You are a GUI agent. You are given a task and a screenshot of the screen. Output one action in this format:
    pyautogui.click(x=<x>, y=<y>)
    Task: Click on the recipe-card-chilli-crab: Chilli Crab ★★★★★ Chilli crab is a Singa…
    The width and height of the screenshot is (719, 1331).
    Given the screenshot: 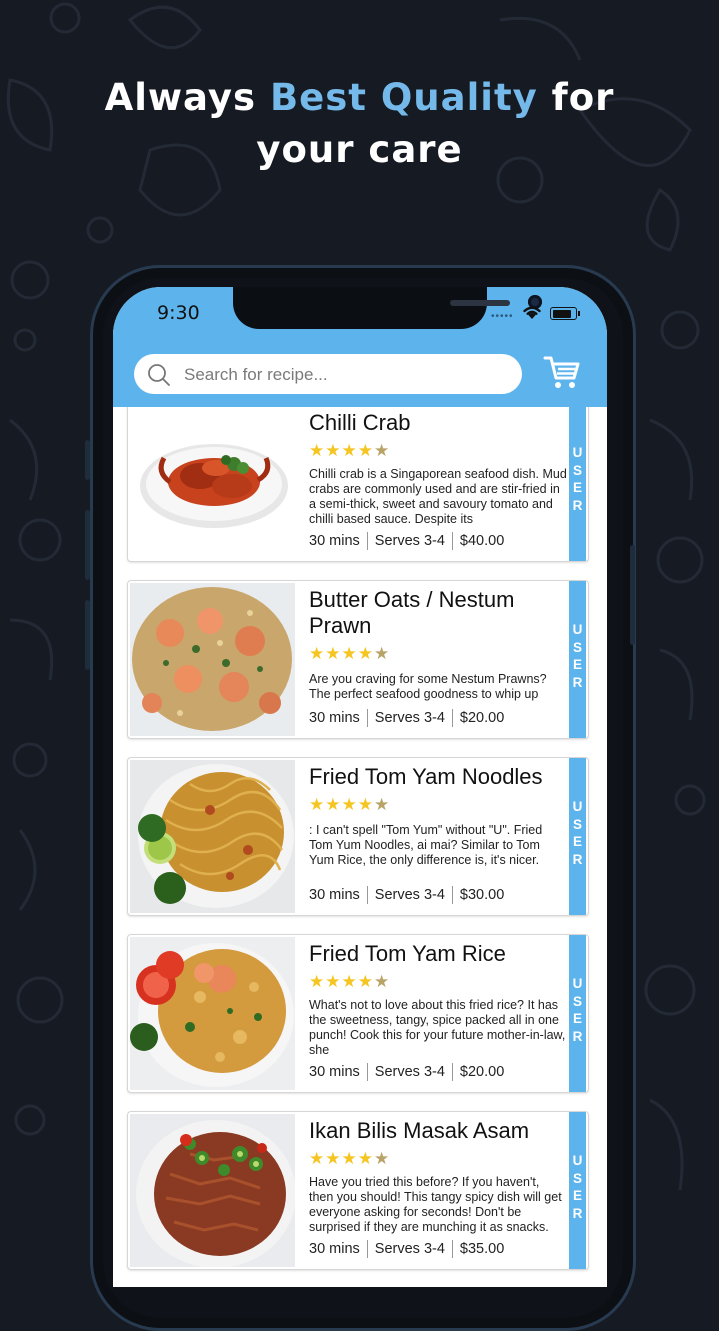 What is the action you would take?
    pyautogui.click(x=358, y=484)
    